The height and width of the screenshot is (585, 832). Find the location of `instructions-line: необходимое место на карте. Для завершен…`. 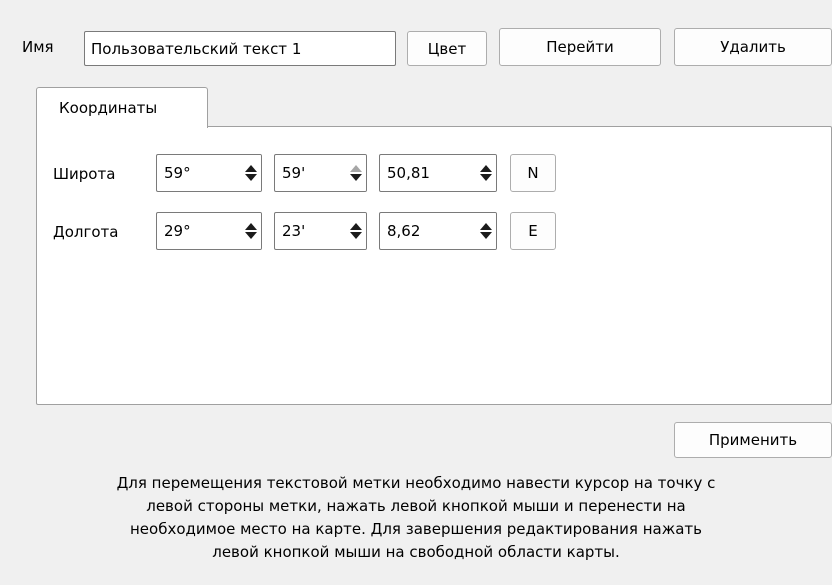

instructions-line: необходимое место на карте. Для завершен… is located at coordinates (416, 529).